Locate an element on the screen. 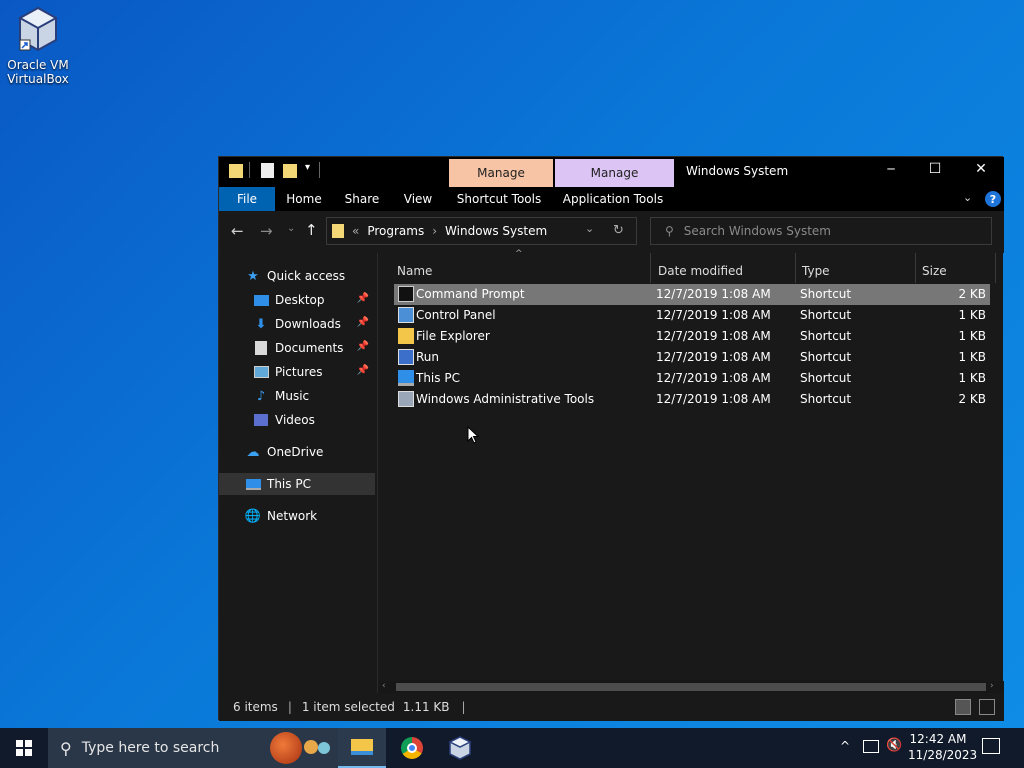 The image size is (1024, 768). recent-locations-chevron-icon: ⌄ is located at coordinates (291, 228).